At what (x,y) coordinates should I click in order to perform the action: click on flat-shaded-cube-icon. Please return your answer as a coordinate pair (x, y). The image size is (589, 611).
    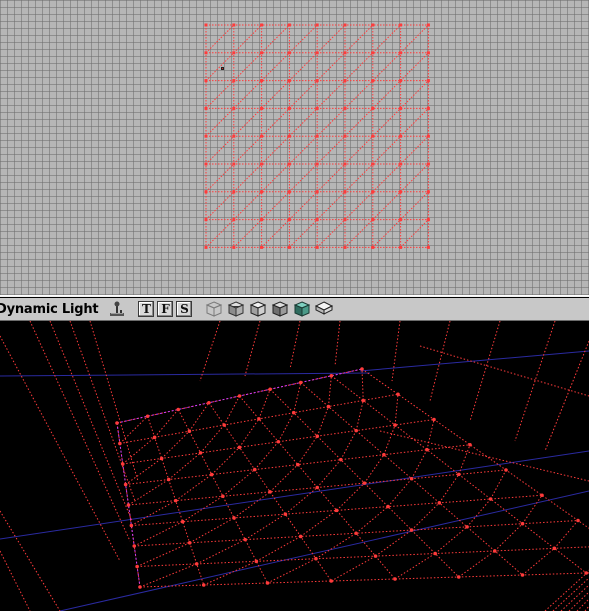
    Looking at the image, I should click on (280, 309).